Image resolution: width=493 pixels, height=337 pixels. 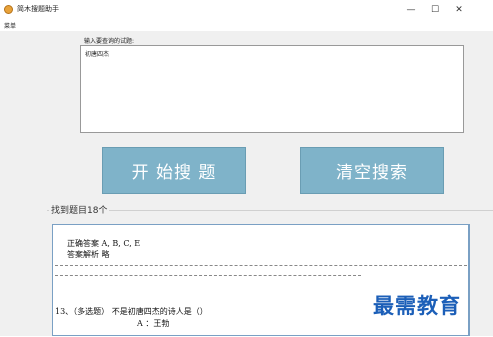 What do you see at coordinates (131, 311) in the screenshot?
I see `question-line: 13、（多选题） 不是初唐四杰的诗人是（）` at bounding box center [131, 311].